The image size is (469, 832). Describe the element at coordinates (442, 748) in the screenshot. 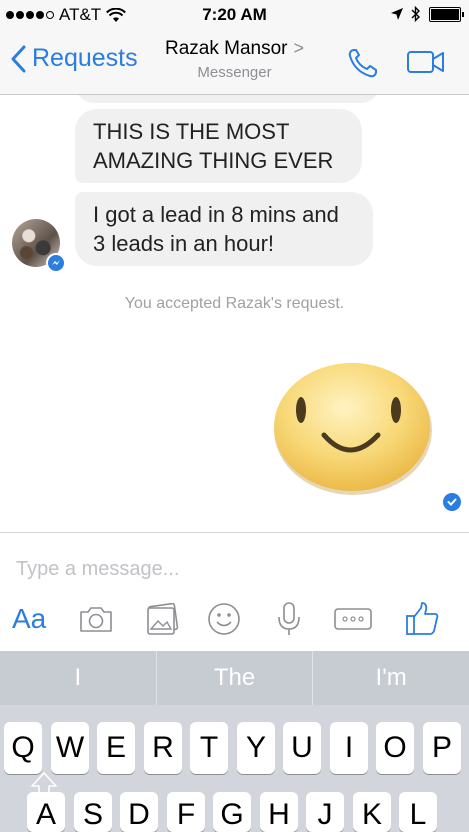

I see `key-p: P` at that location.